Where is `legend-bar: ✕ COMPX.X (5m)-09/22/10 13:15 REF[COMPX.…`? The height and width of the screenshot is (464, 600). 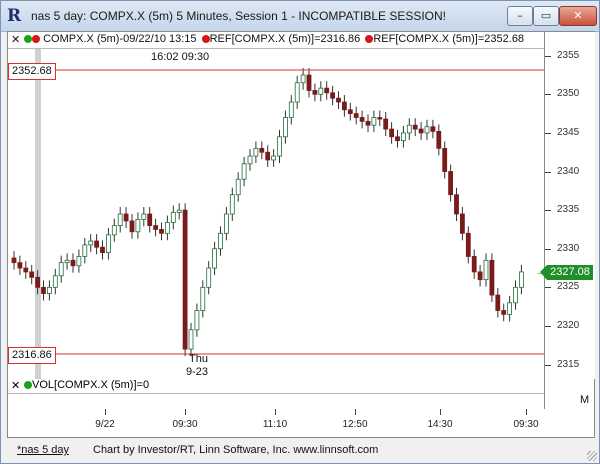 legend-bar: ✕ COMPX.X (5m)-09/22/10 13:15 REF[COMPX.… is located at coordinates (276, 40).